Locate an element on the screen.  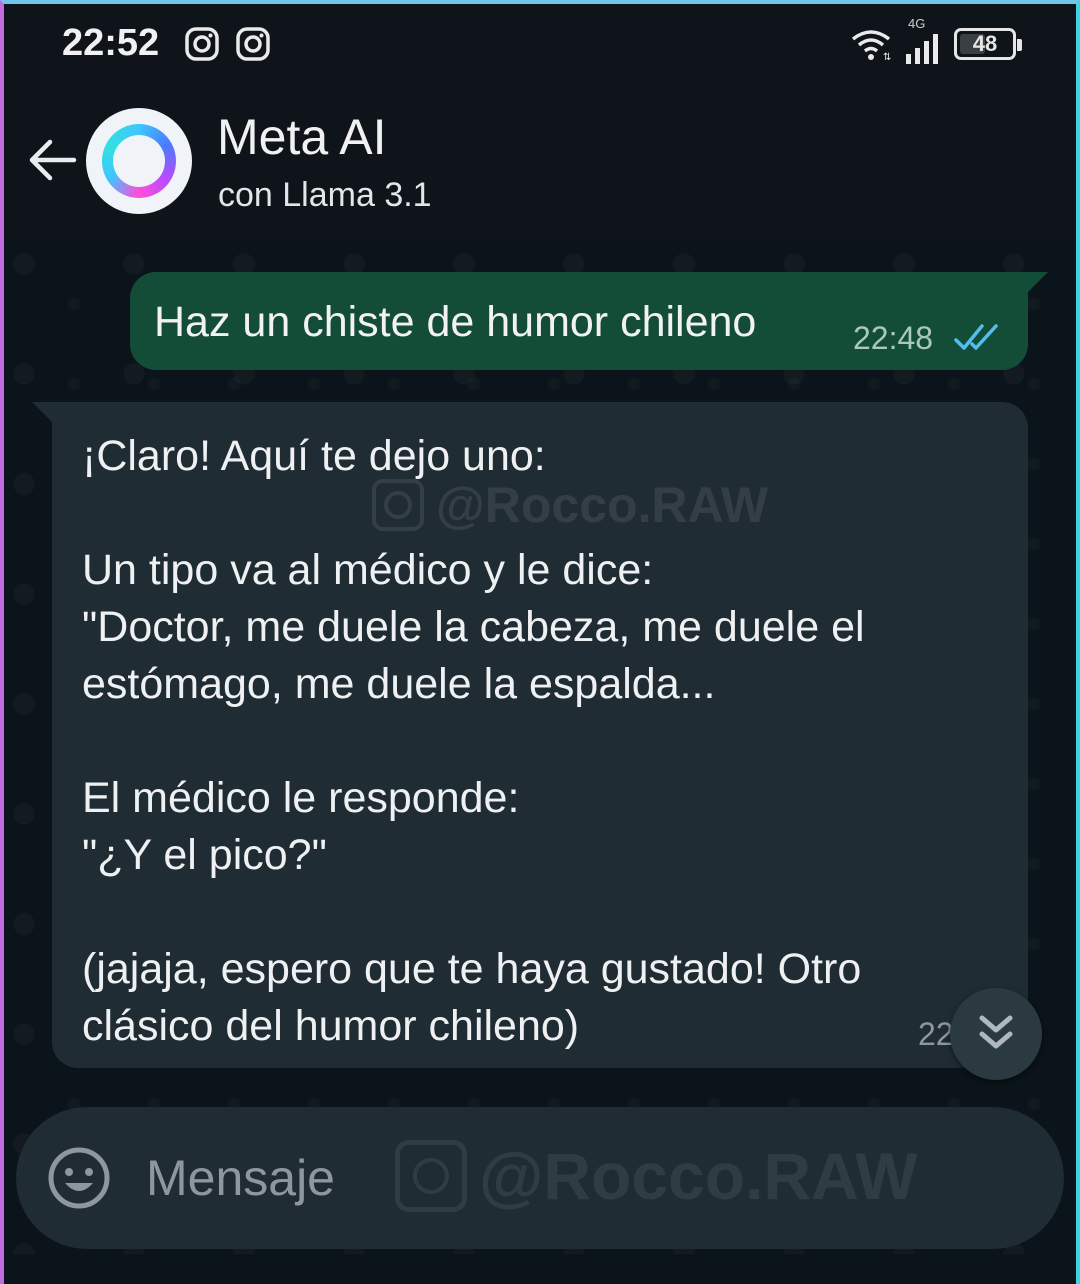
battery-icon: 48 is located at coordinates (988, 44).